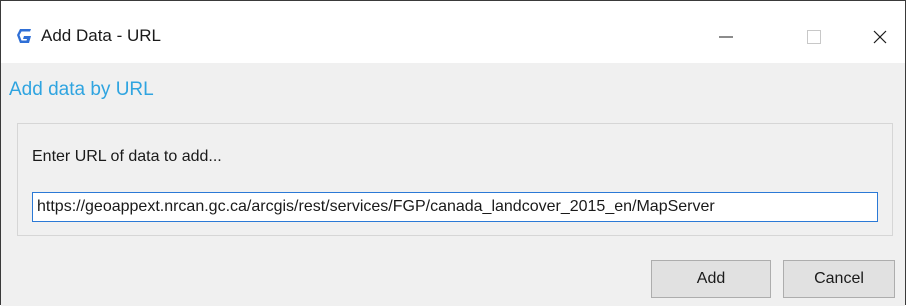 The image size is (908, 306). Describe the element at coordinates (101, 35) in the screenshot. I see `window-title: Add Data - URL` at that location.